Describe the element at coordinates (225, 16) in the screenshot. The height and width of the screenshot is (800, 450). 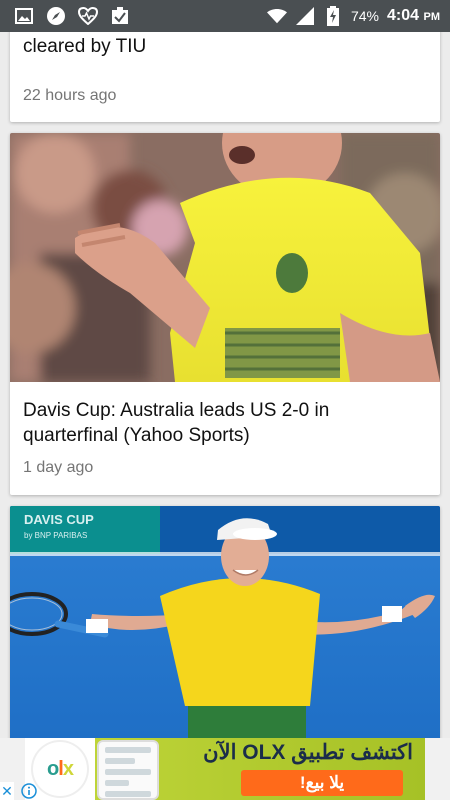
I see `status-bar: 74% 4:04 PM` at that location.